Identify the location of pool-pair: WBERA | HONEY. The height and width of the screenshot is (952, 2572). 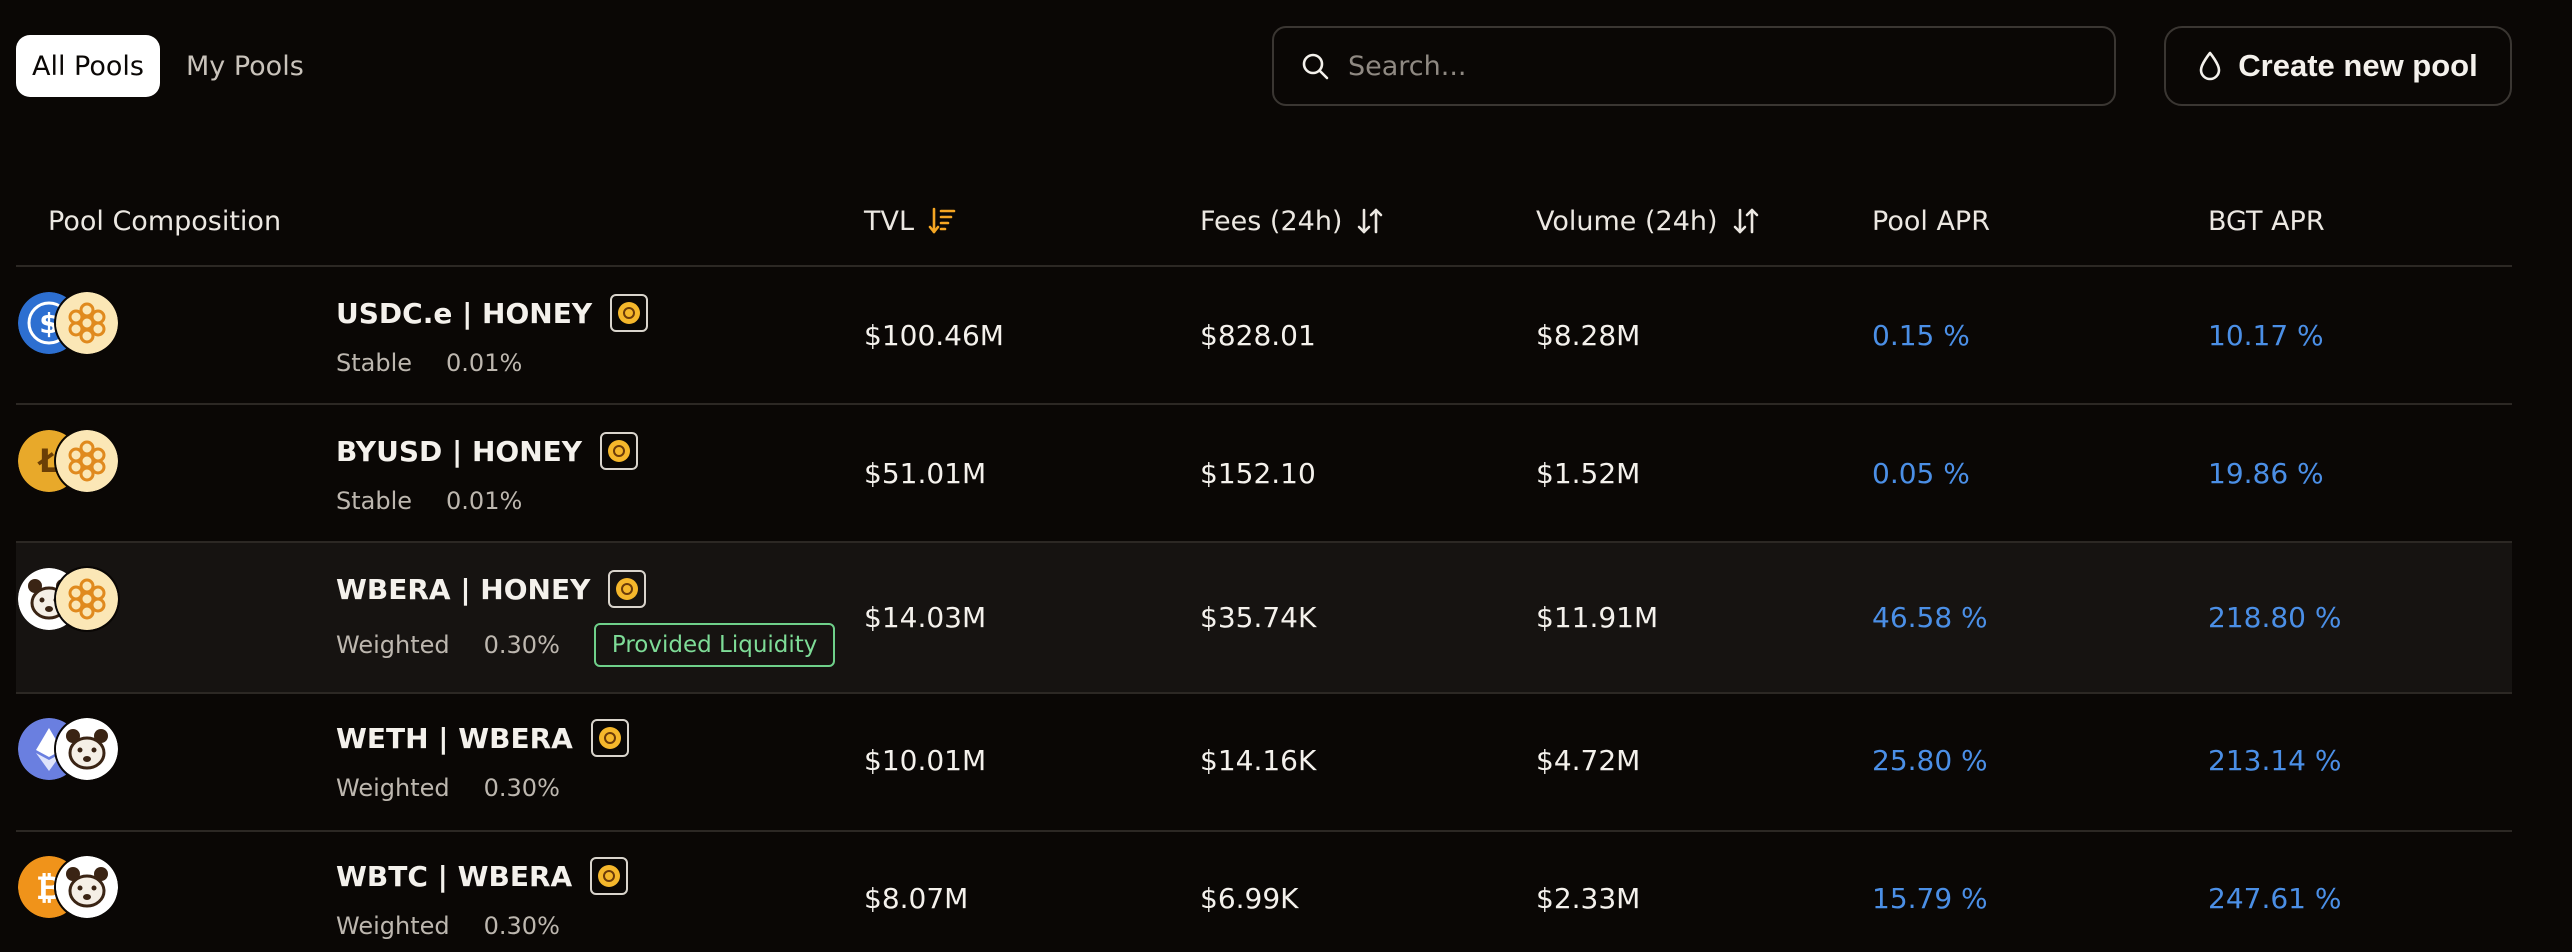
(491, 589).